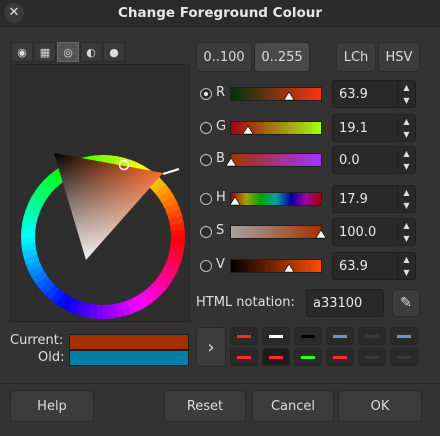  Describe the element at coordinates (206, 128) in the screenshot. I see `channel-g-radio` at that location.